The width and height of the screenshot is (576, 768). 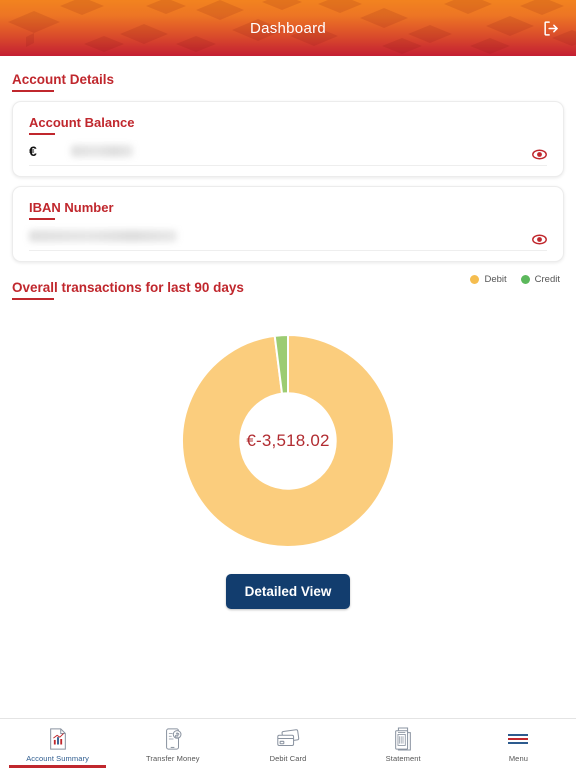 I want to click on nav-item-account-summary: Account Summary, so click(x=57, y=743).